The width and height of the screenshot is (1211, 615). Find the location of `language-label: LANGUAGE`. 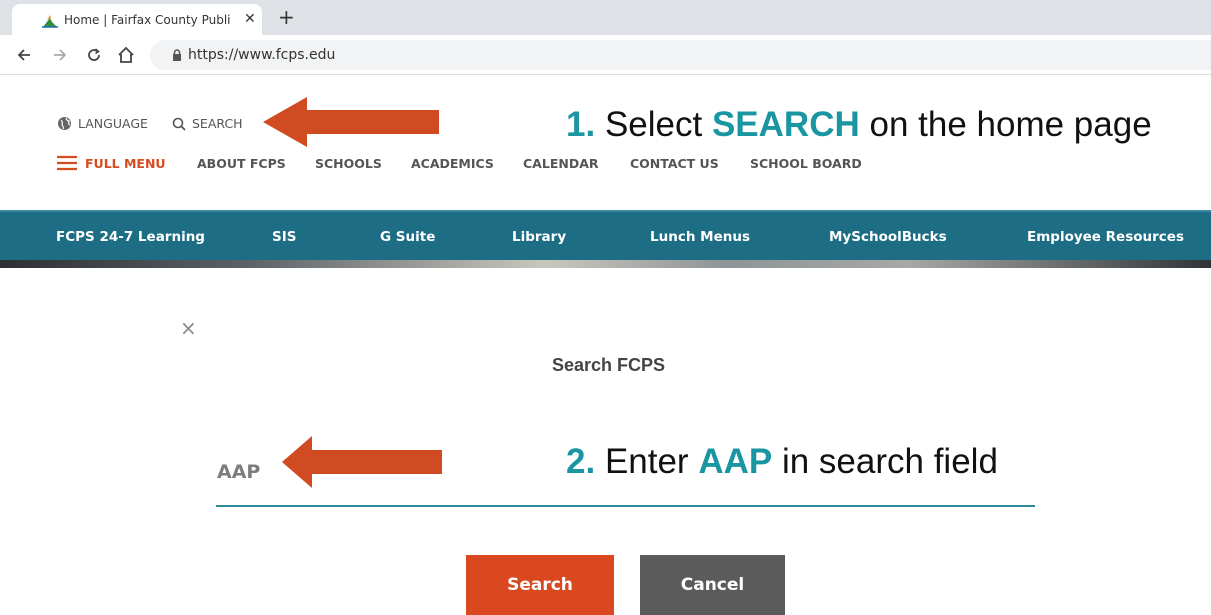

language-label: LANGUAGE is located at coordinates (113, 123).